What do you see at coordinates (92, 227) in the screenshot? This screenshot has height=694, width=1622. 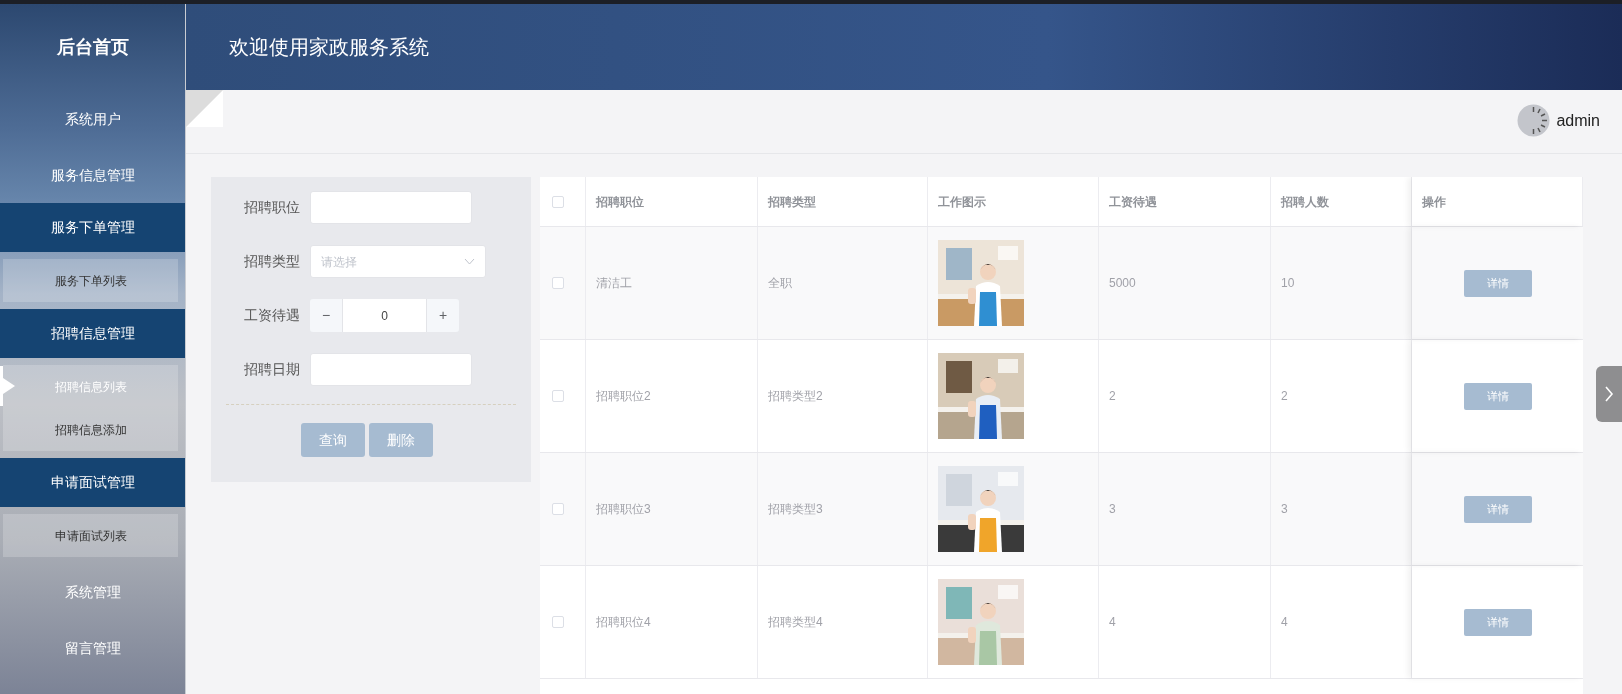 I see `sidebar-group: 服务下单管理` at bounding box center [92, 227].